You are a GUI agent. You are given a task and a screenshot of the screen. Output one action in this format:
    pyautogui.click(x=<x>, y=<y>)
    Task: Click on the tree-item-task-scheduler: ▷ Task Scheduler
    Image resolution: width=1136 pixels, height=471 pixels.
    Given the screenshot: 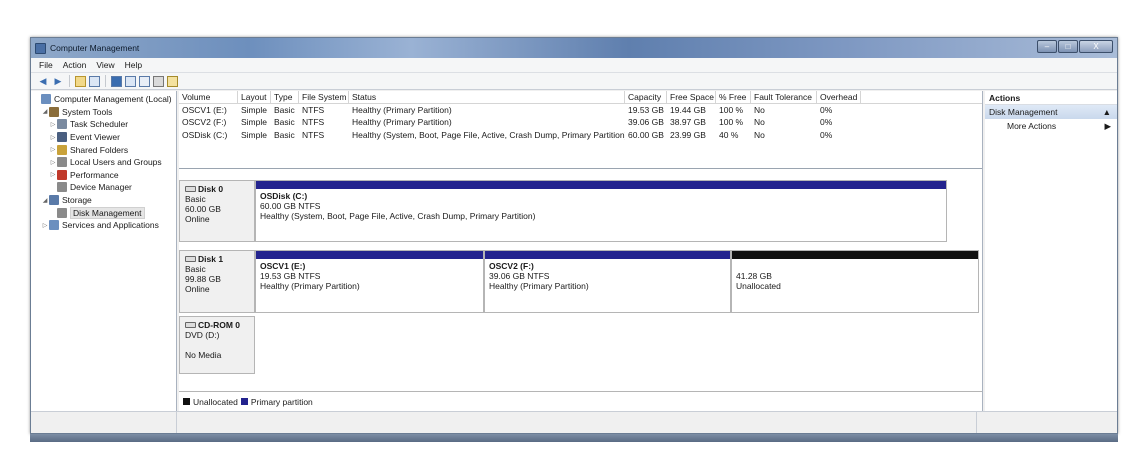 What is the action you would take?
    pyautogui.click(x=103, y=124)
    